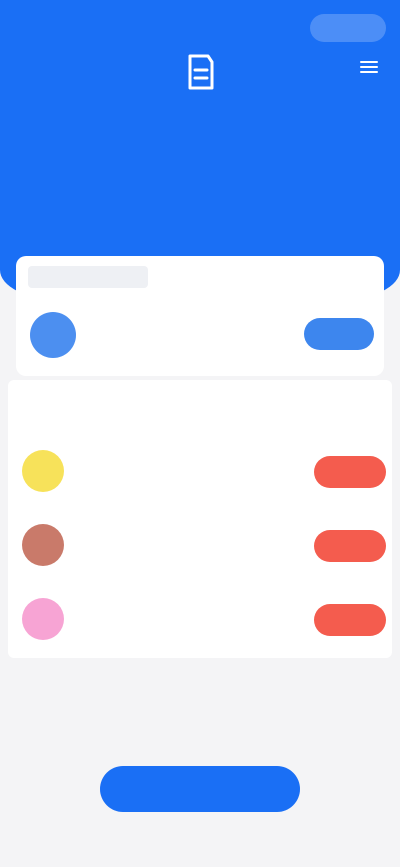 This screenshot has width=400, height=867. I want to click on app-name, so click(153, 323).